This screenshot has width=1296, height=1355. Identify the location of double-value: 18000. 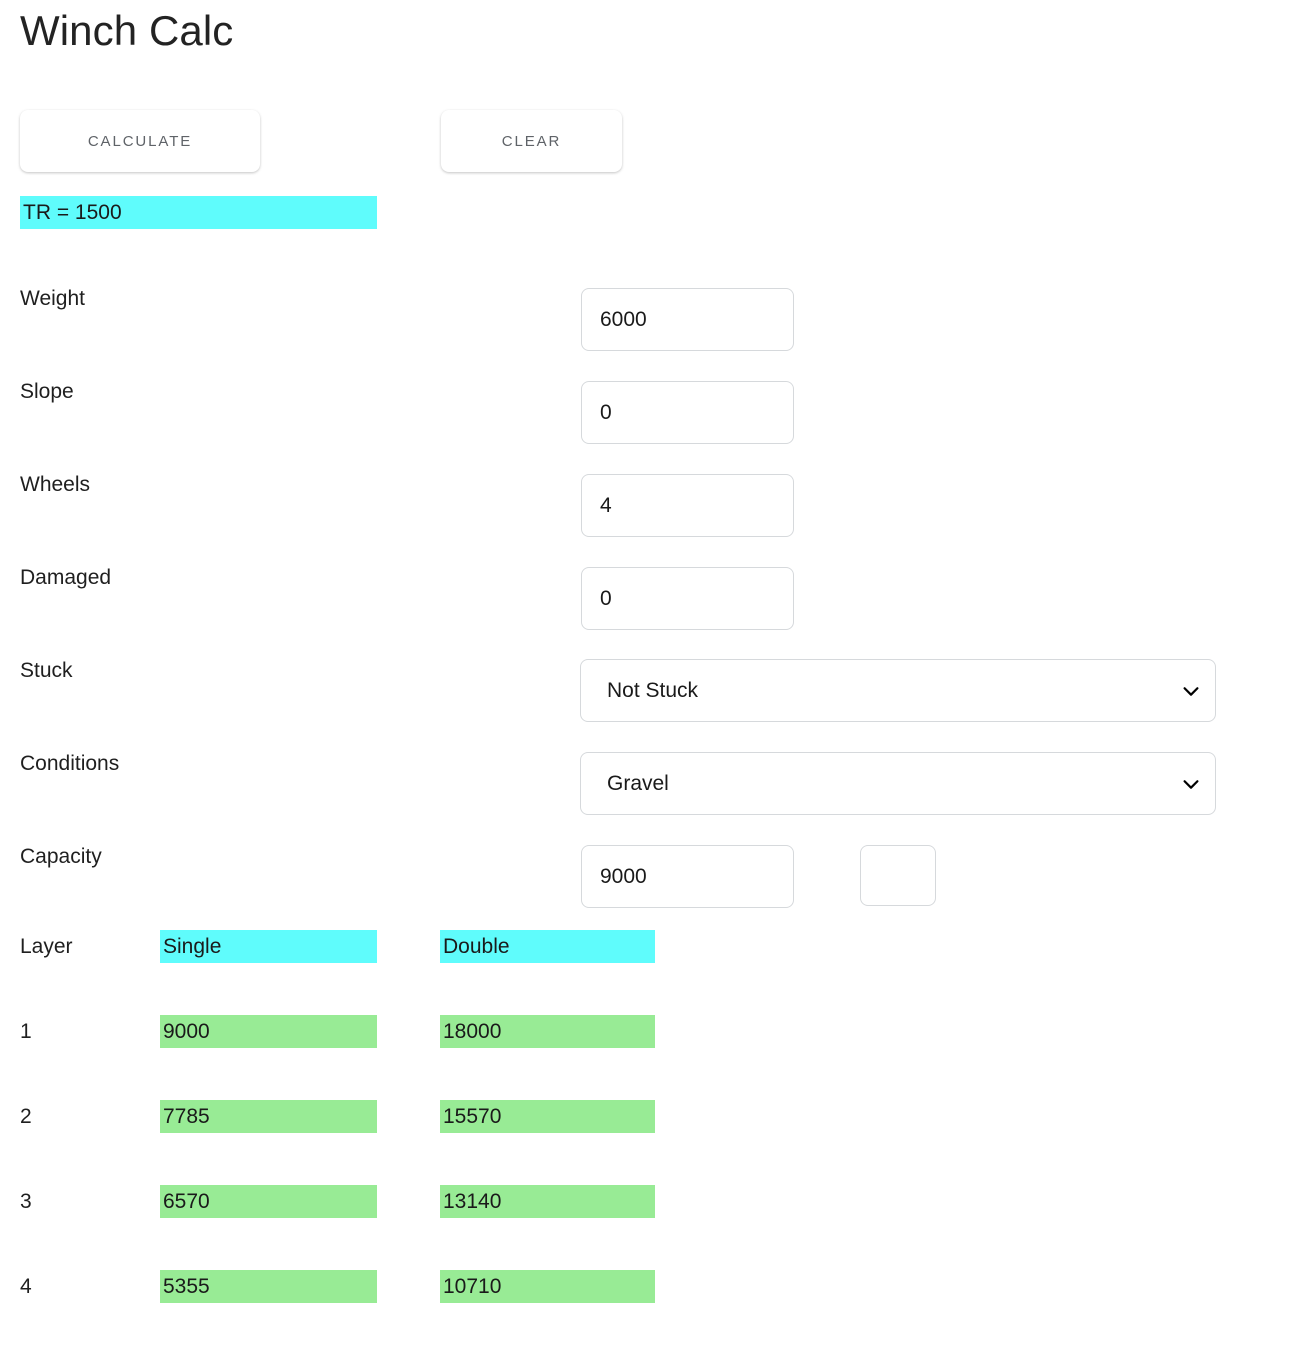
(547, 1031).